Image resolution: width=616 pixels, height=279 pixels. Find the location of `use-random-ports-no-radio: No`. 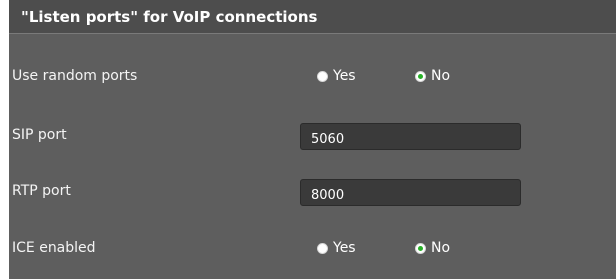

use-random-ports-no-radio: No is located at coordinates (432, 76).